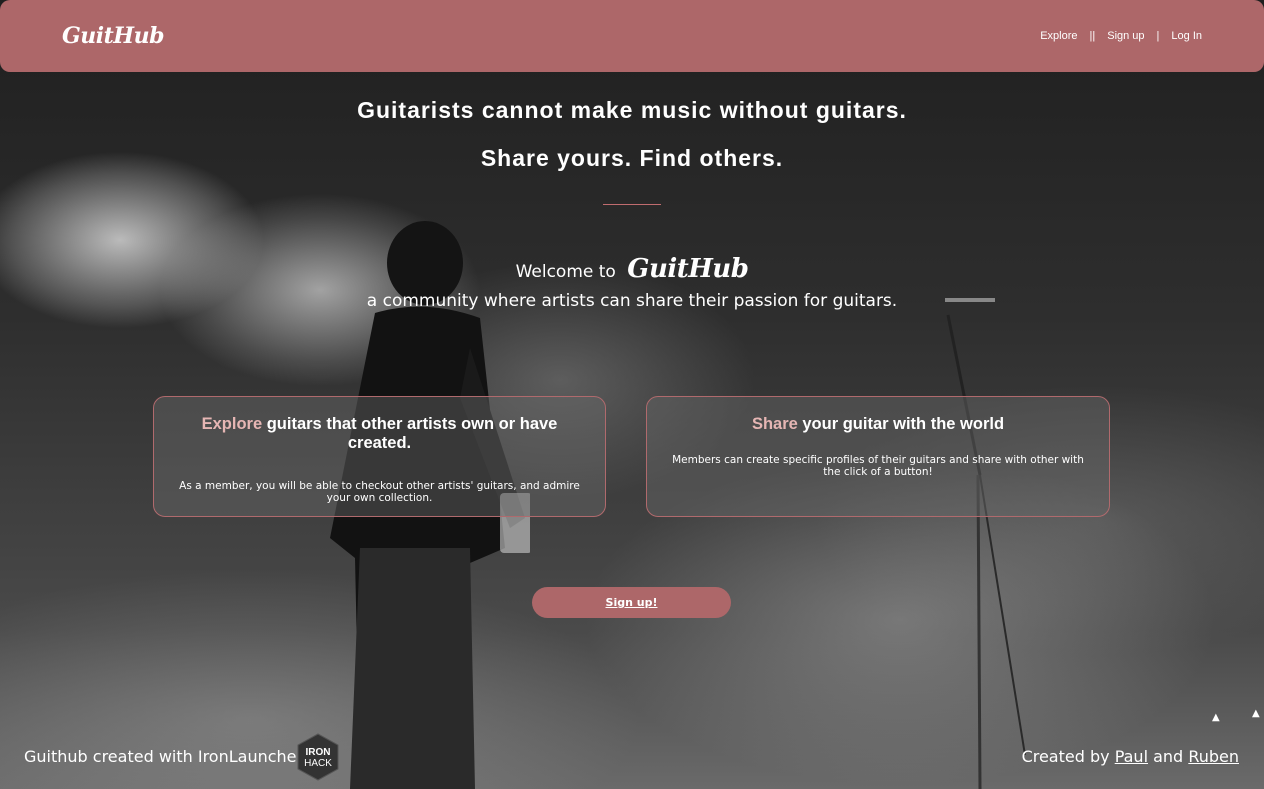  I want to click on nav-login-link: Log In, so click(1186, 36).